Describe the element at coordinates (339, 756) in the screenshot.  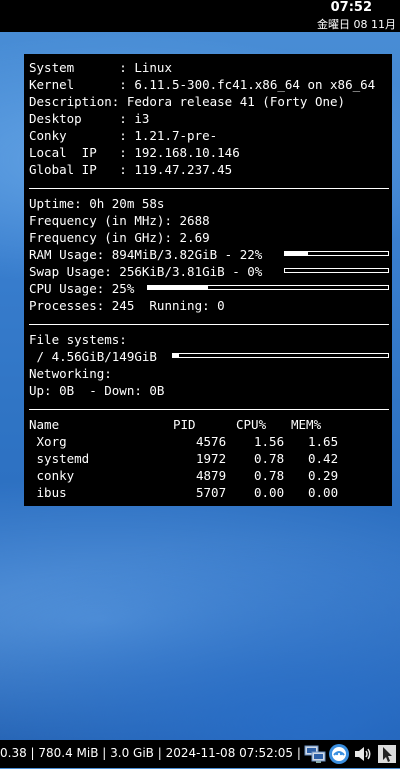
I see `input-method-icon` at that location.